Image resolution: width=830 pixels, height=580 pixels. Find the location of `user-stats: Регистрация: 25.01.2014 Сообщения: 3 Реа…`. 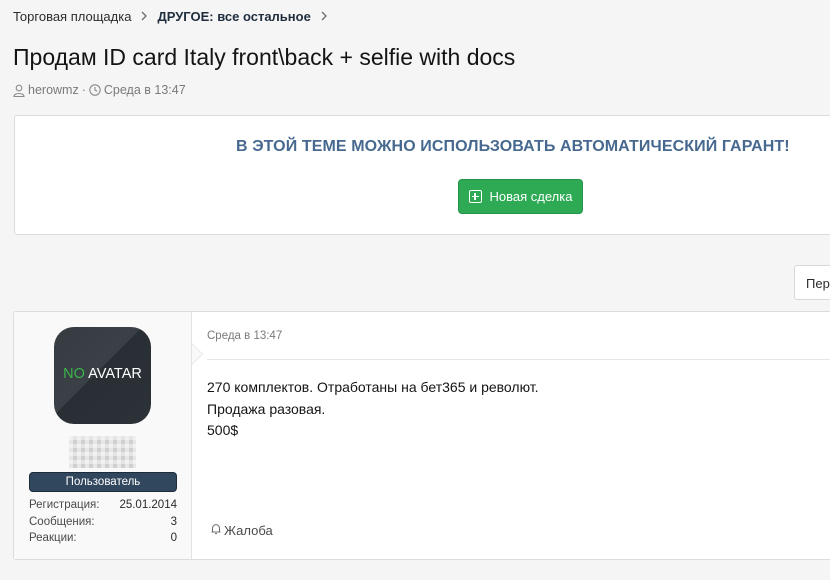

user-stats: Регистрация: 25.01.2014 Сообщения: 3 Реа… is located at coordinates (103, 522).